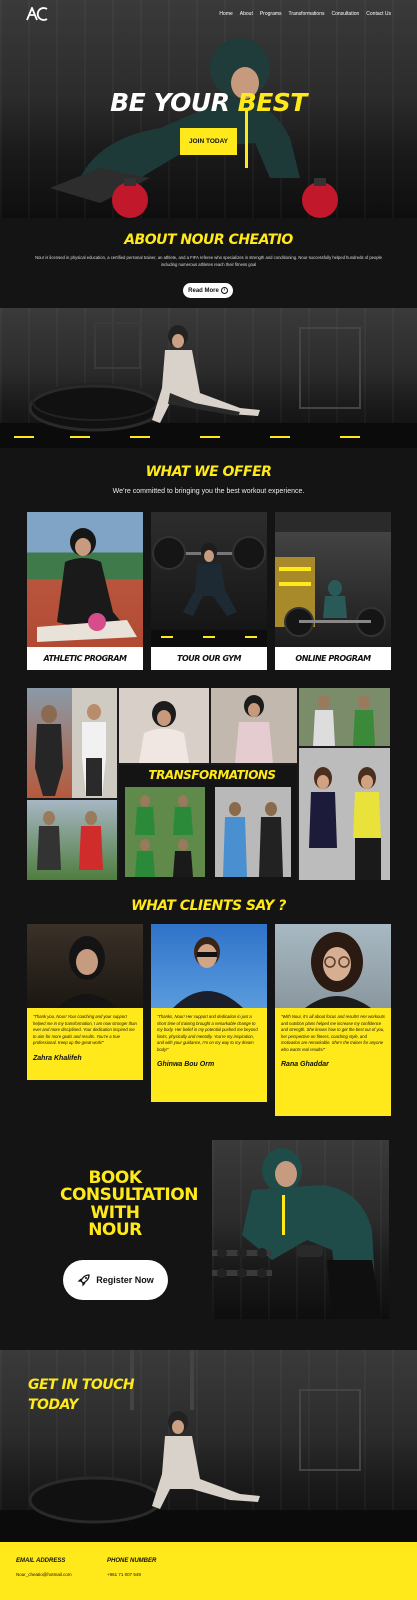 The width and height of the screenshot is (417, 1600). What do you see at coordinates (208, 141) in the screenshot?
I see `join-today-button: JOIN TODAY` at bounding box center [208, 141].